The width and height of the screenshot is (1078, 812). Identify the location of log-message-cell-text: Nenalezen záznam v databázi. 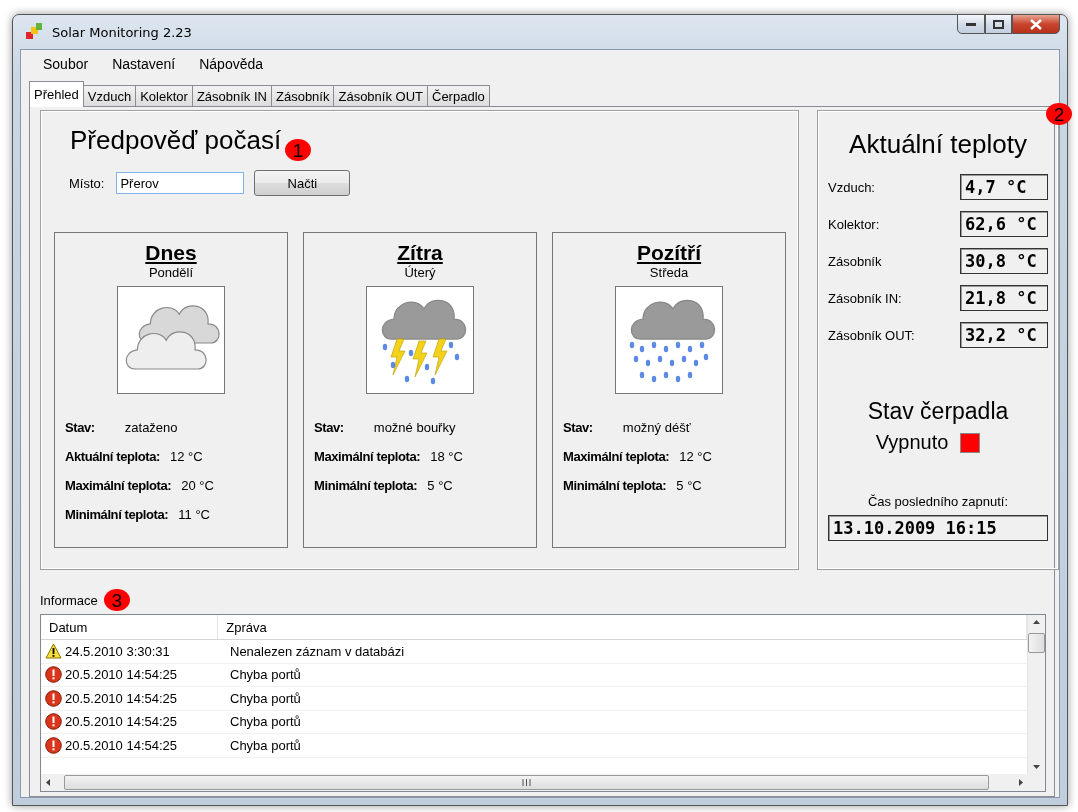
(317, 651).